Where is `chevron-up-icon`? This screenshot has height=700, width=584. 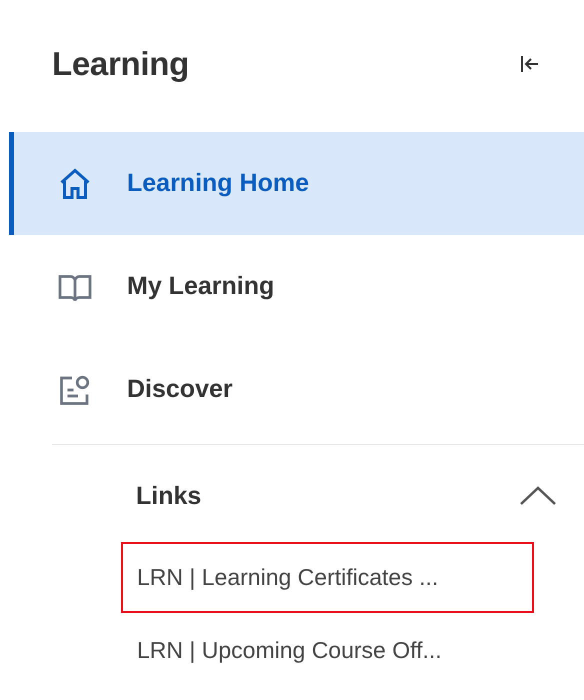 chevron-up-icon is located at coordinates (538, 496).